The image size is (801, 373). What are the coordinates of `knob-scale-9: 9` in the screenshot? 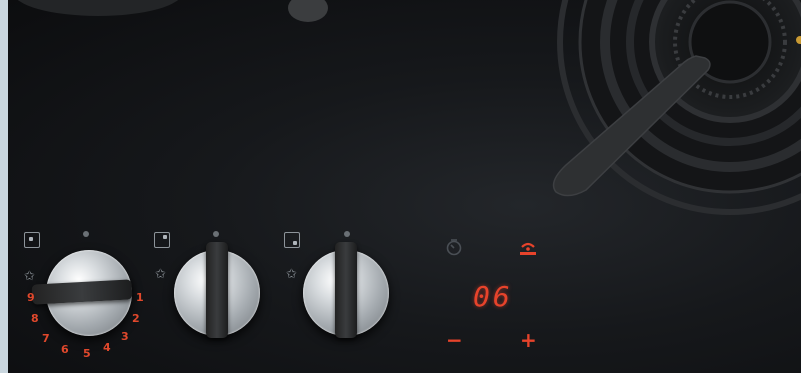 It's located at (31, 297).